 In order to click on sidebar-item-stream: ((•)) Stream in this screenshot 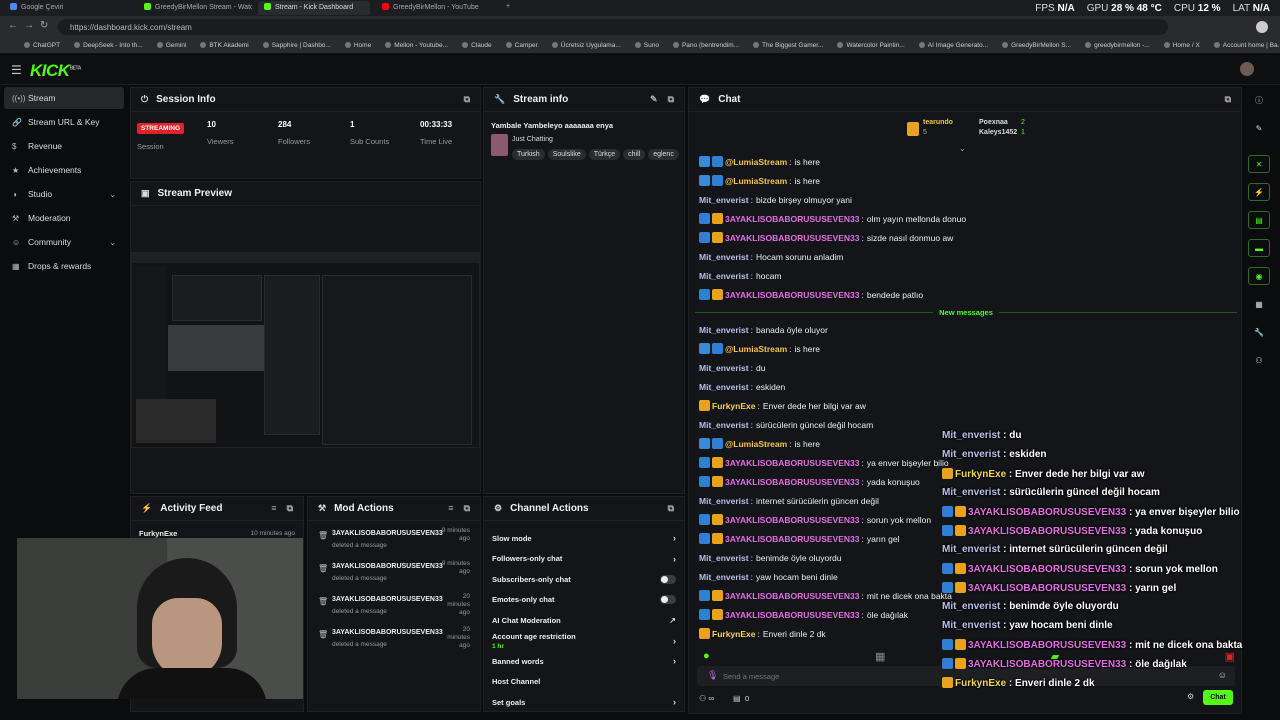, I will do `click(64, 98)`.